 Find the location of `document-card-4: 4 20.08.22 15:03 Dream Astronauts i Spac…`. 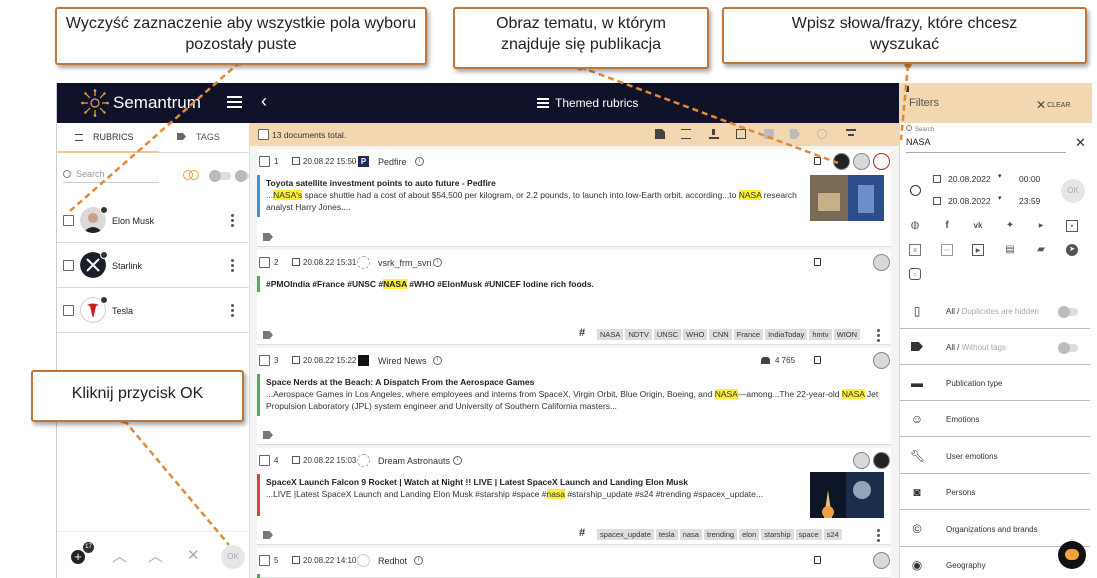

document-card-4: 4 20.08.22 15:03 Dream Astronauts i Spac… is located at coordinates (574, 496).